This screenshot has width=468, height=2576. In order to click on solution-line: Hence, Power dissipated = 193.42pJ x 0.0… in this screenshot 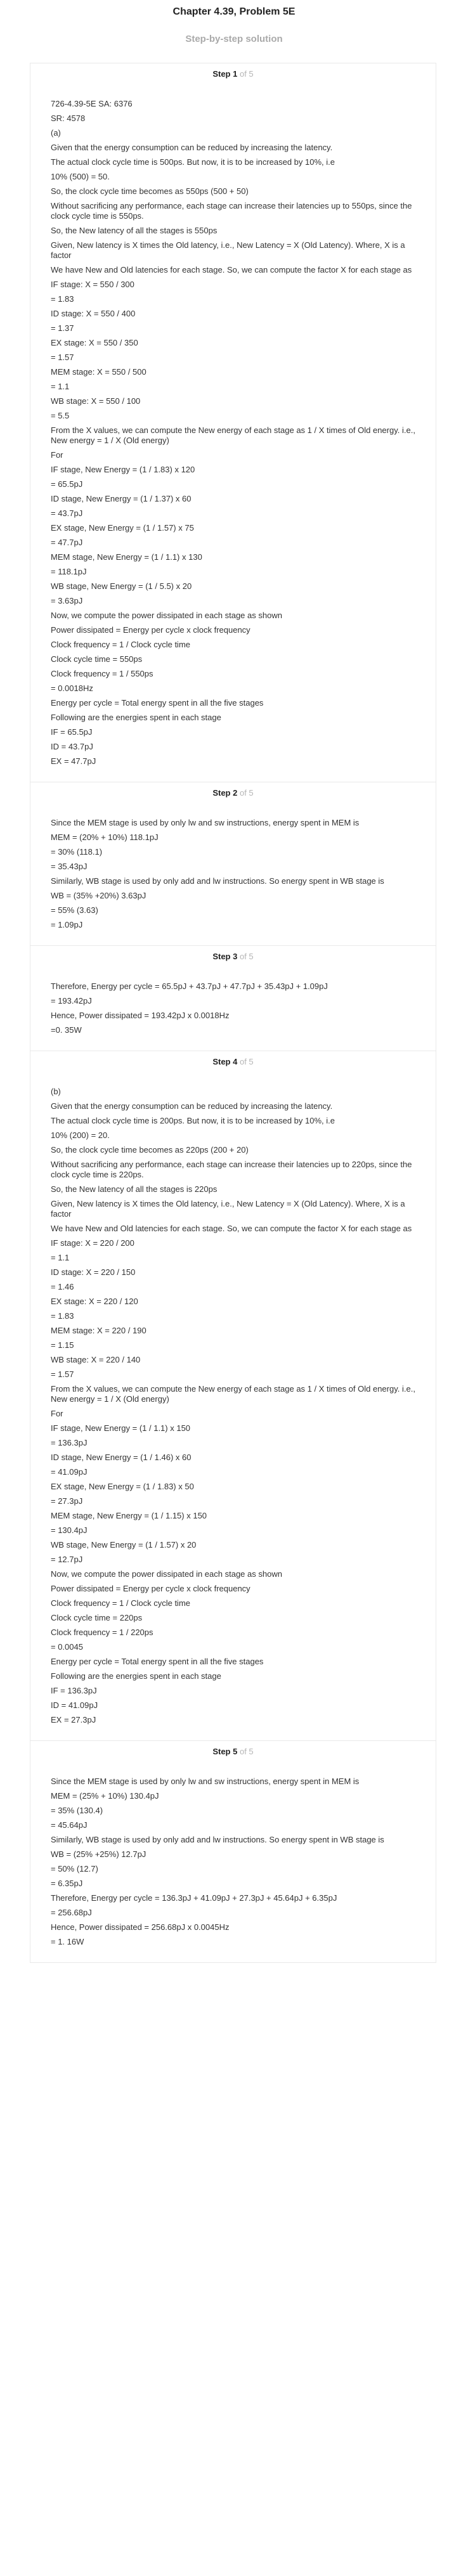, I will do `click(140, 1015)`.